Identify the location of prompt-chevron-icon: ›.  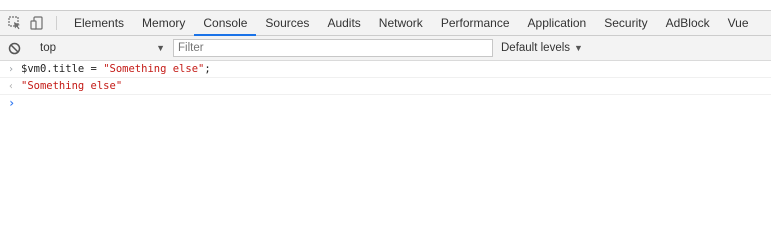
(12, 103).